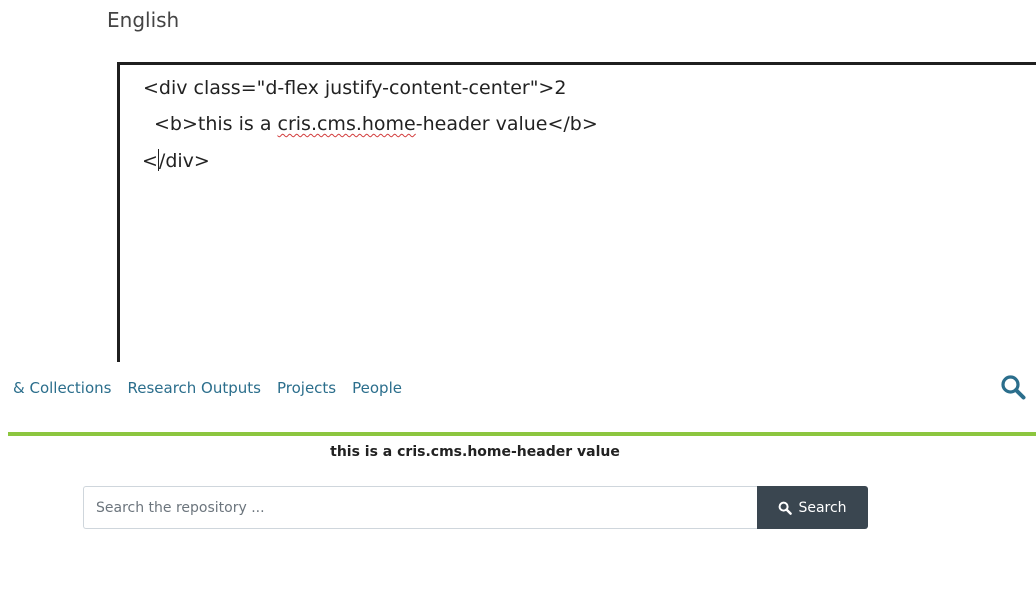 Image resolution: width=1036 pixels, height=592 pixels. I want to click on editor-line-3-prefix: <, so click(150, 161).